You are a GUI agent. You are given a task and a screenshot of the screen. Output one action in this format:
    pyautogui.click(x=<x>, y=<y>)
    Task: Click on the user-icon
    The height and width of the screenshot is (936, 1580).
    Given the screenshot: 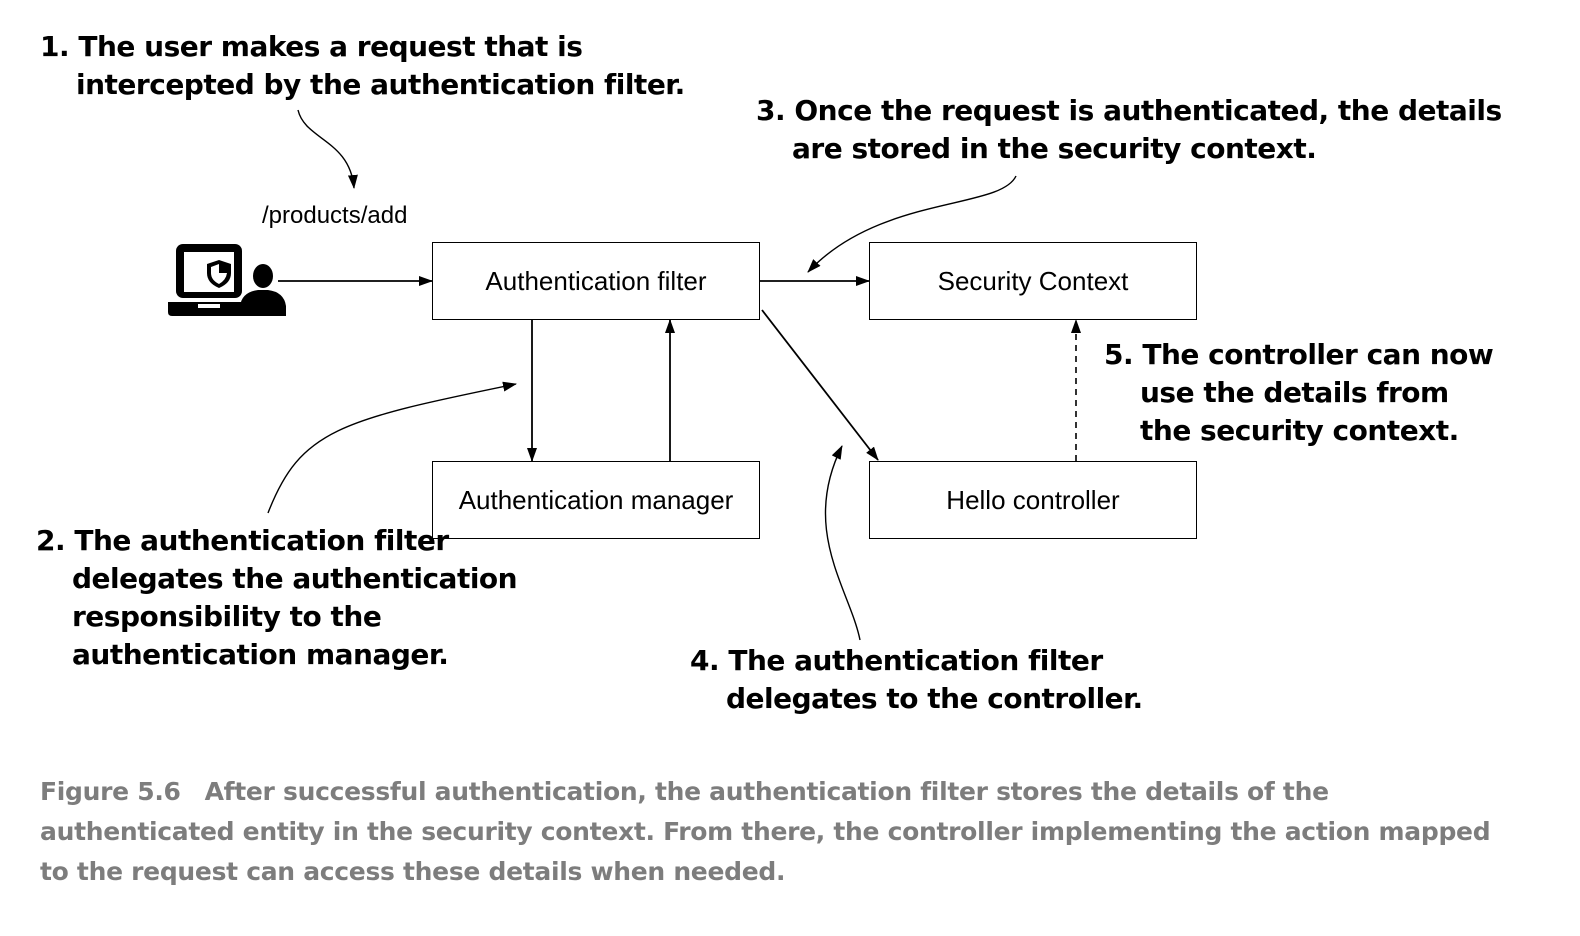 What is the action you would take?
    pyautogui.click(x=263, y=290)
    